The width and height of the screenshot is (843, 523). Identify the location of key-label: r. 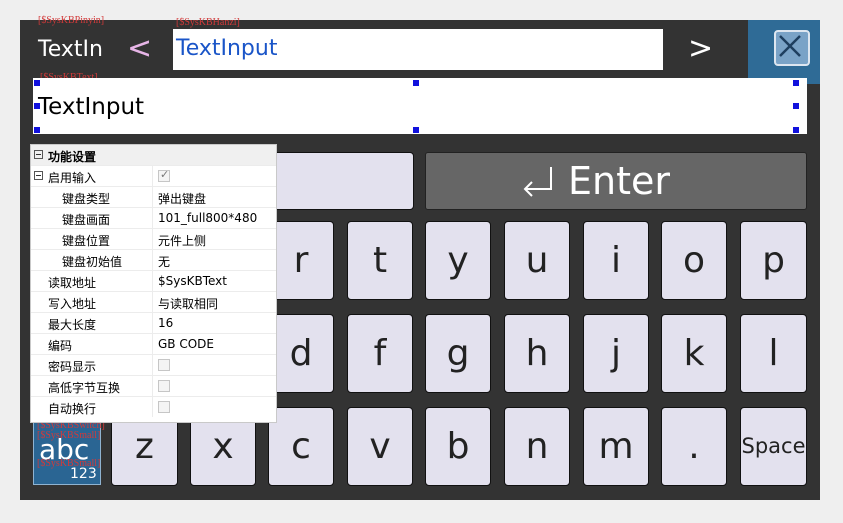
(301, 260).